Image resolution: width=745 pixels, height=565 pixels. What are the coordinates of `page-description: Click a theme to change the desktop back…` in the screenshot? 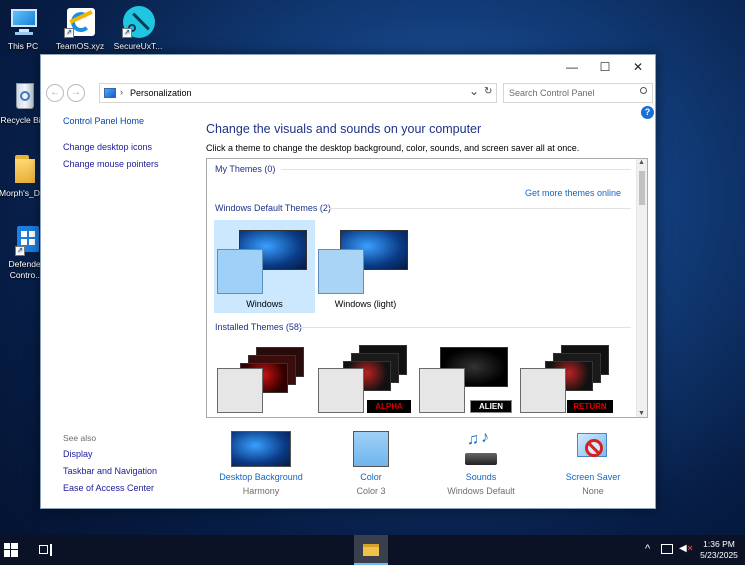 It's located at (393, 148).